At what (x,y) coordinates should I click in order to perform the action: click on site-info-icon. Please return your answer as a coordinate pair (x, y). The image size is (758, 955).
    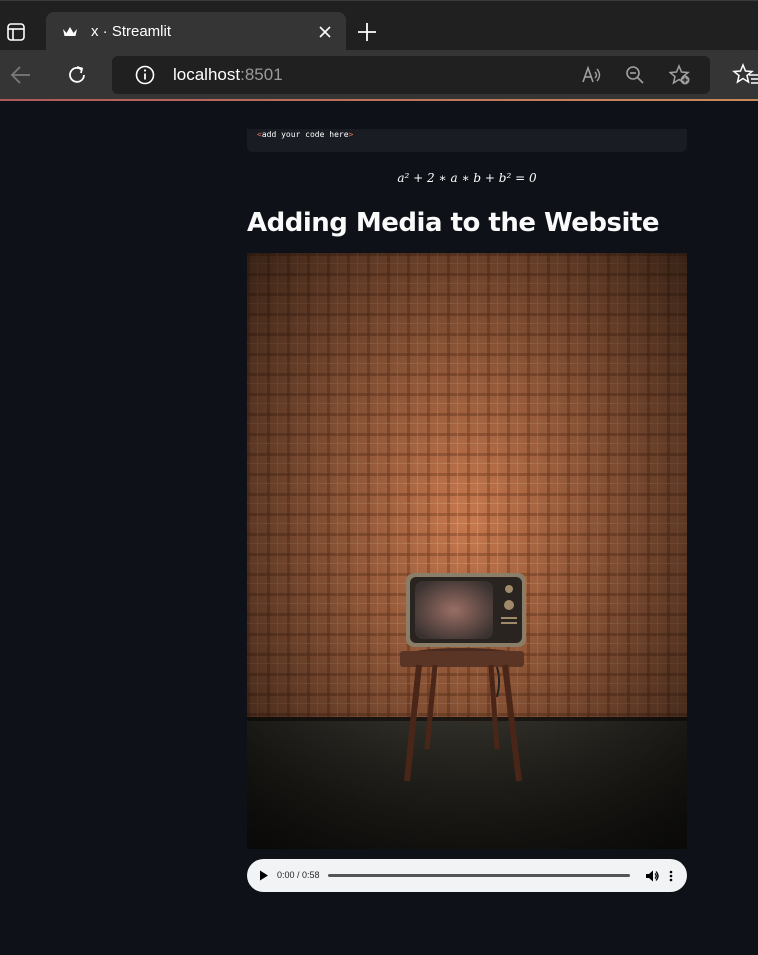
    Looking at the image, I should click on (145, 75).